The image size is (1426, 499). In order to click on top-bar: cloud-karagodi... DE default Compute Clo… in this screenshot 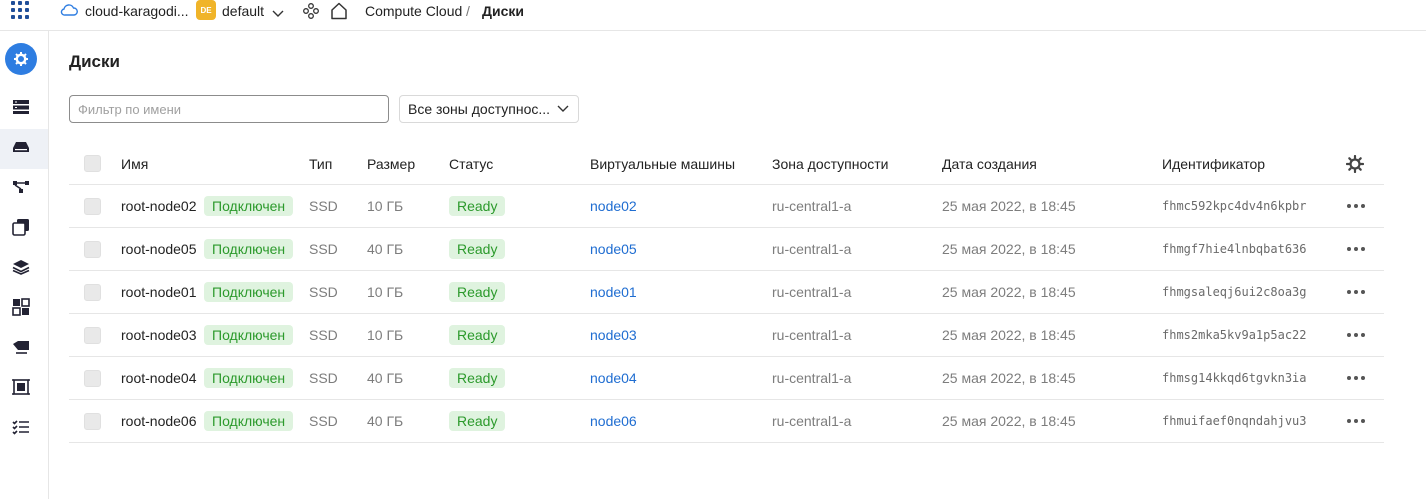, I will do `click(713, 15)`.